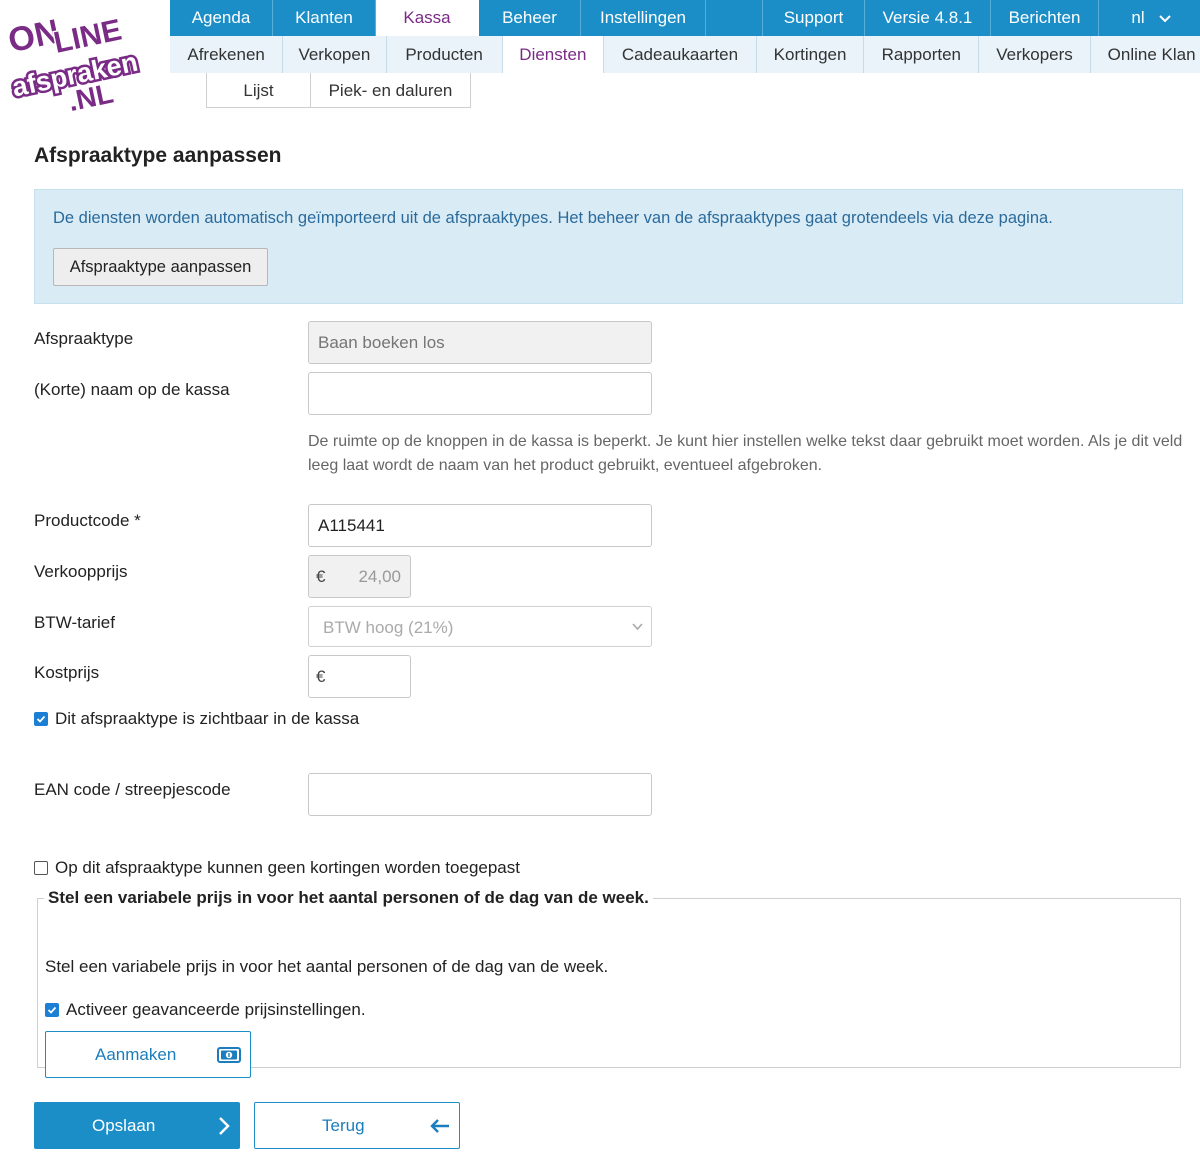 The image size is (1200, 1166). What do you see at coordinates (224, 1126) in the screenshot?
I see `chevron-right-icon` at bounding box center [224, 1126].